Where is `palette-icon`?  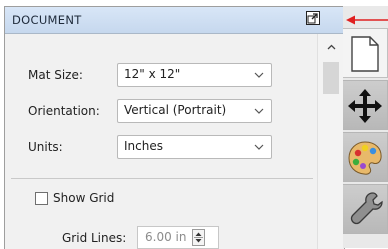 palette-icon is located at coordinates (365, 158).